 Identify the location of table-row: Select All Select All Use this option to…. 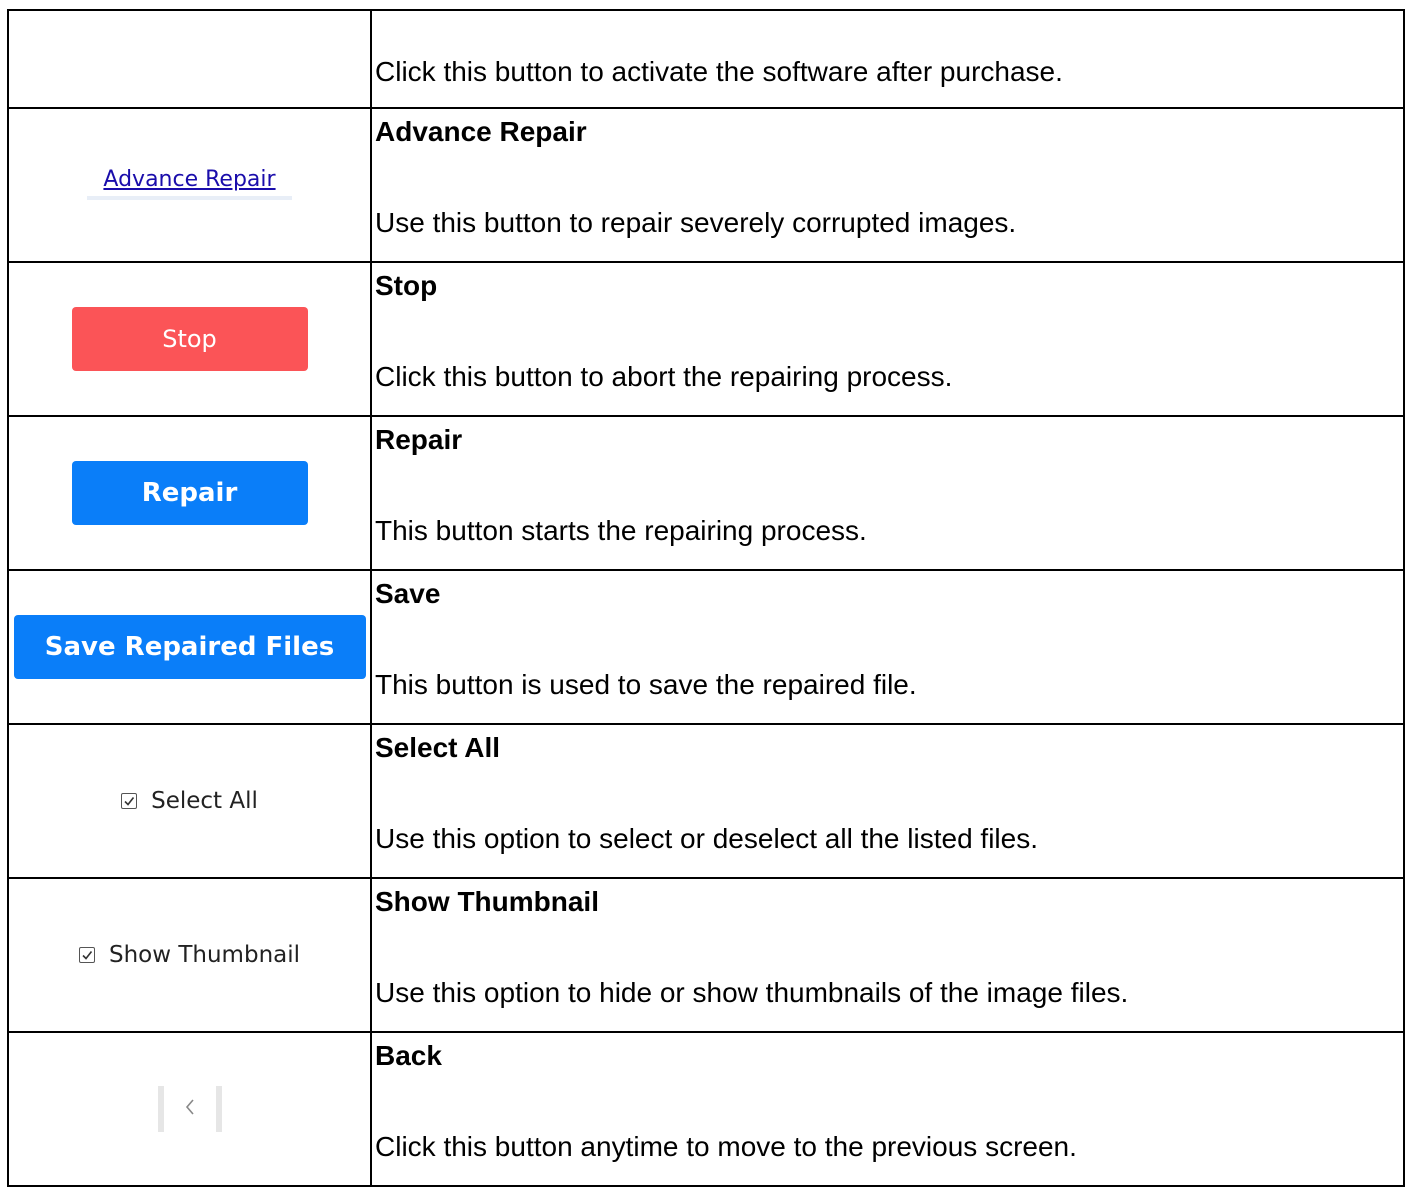
(706, 801).